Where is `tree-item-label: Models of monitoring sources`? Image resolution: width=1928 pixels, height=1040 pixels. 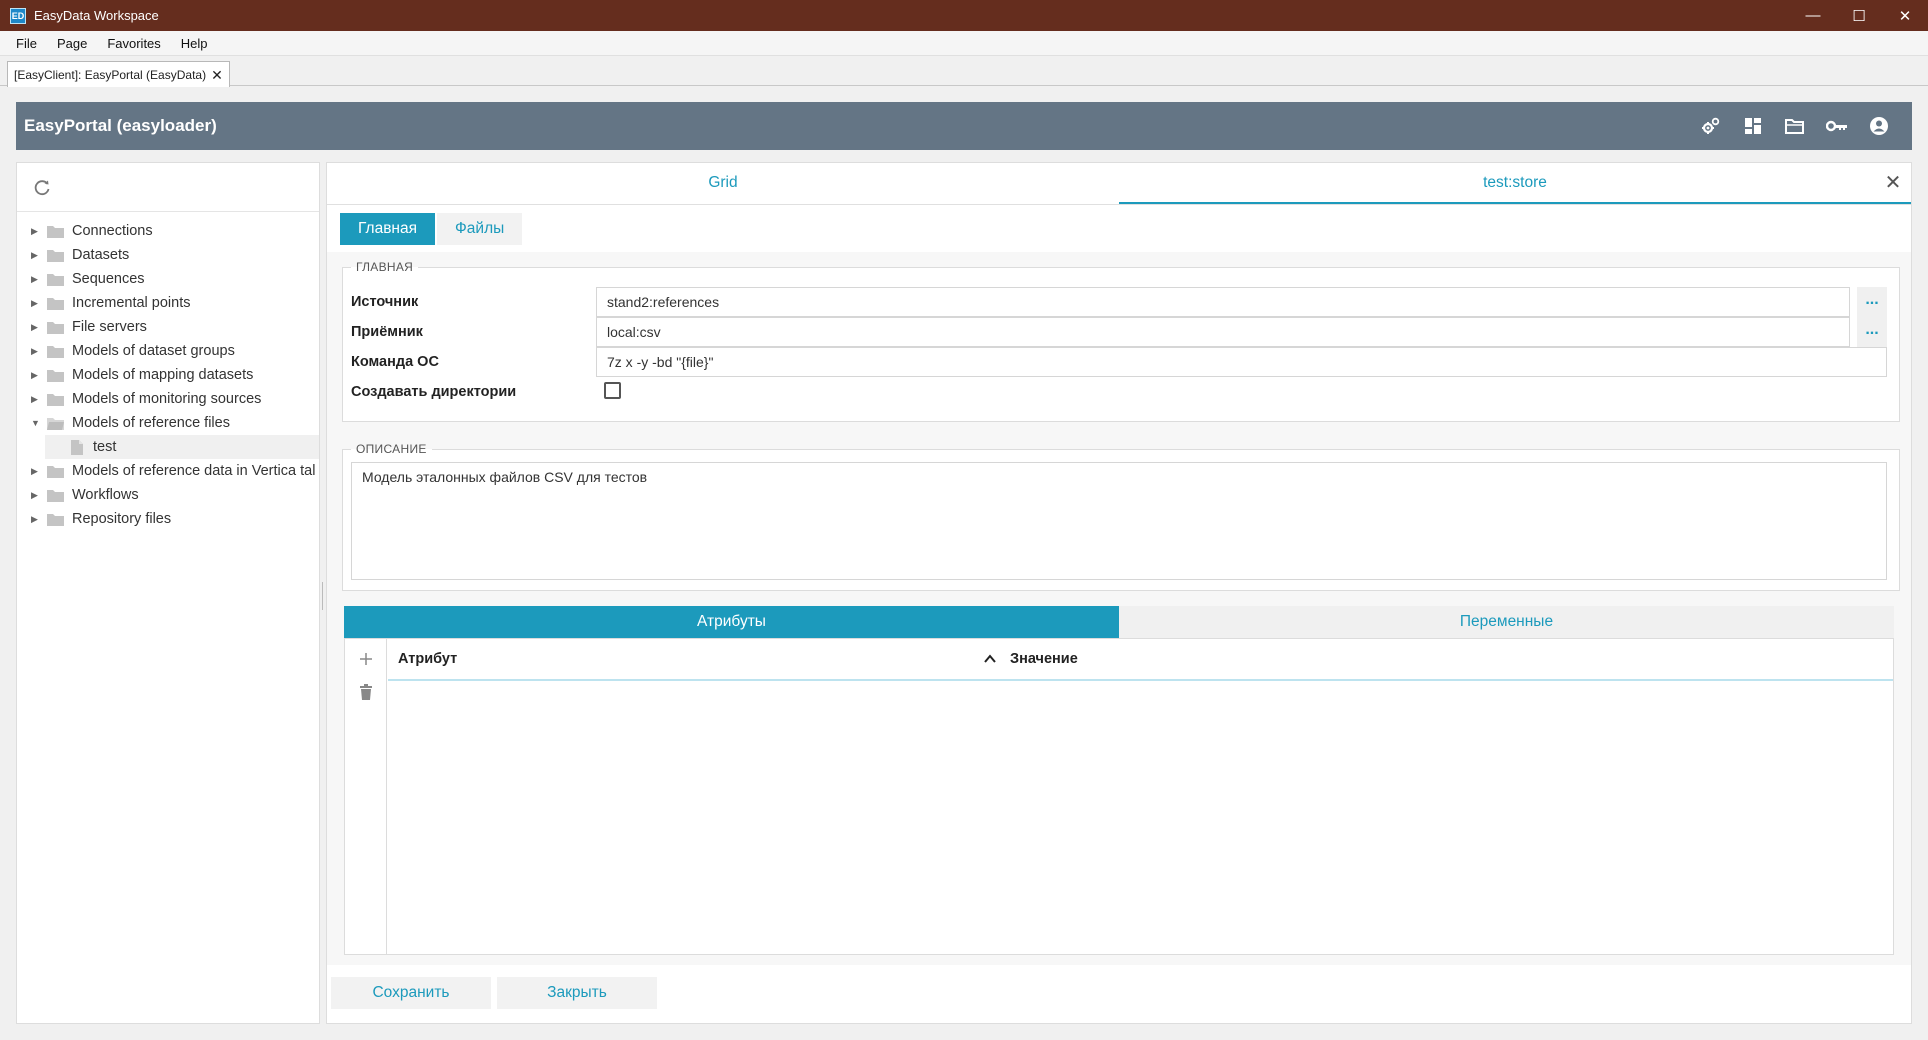 tree-item-label: Models of monitoring sources is located at coordinates (167, 399).